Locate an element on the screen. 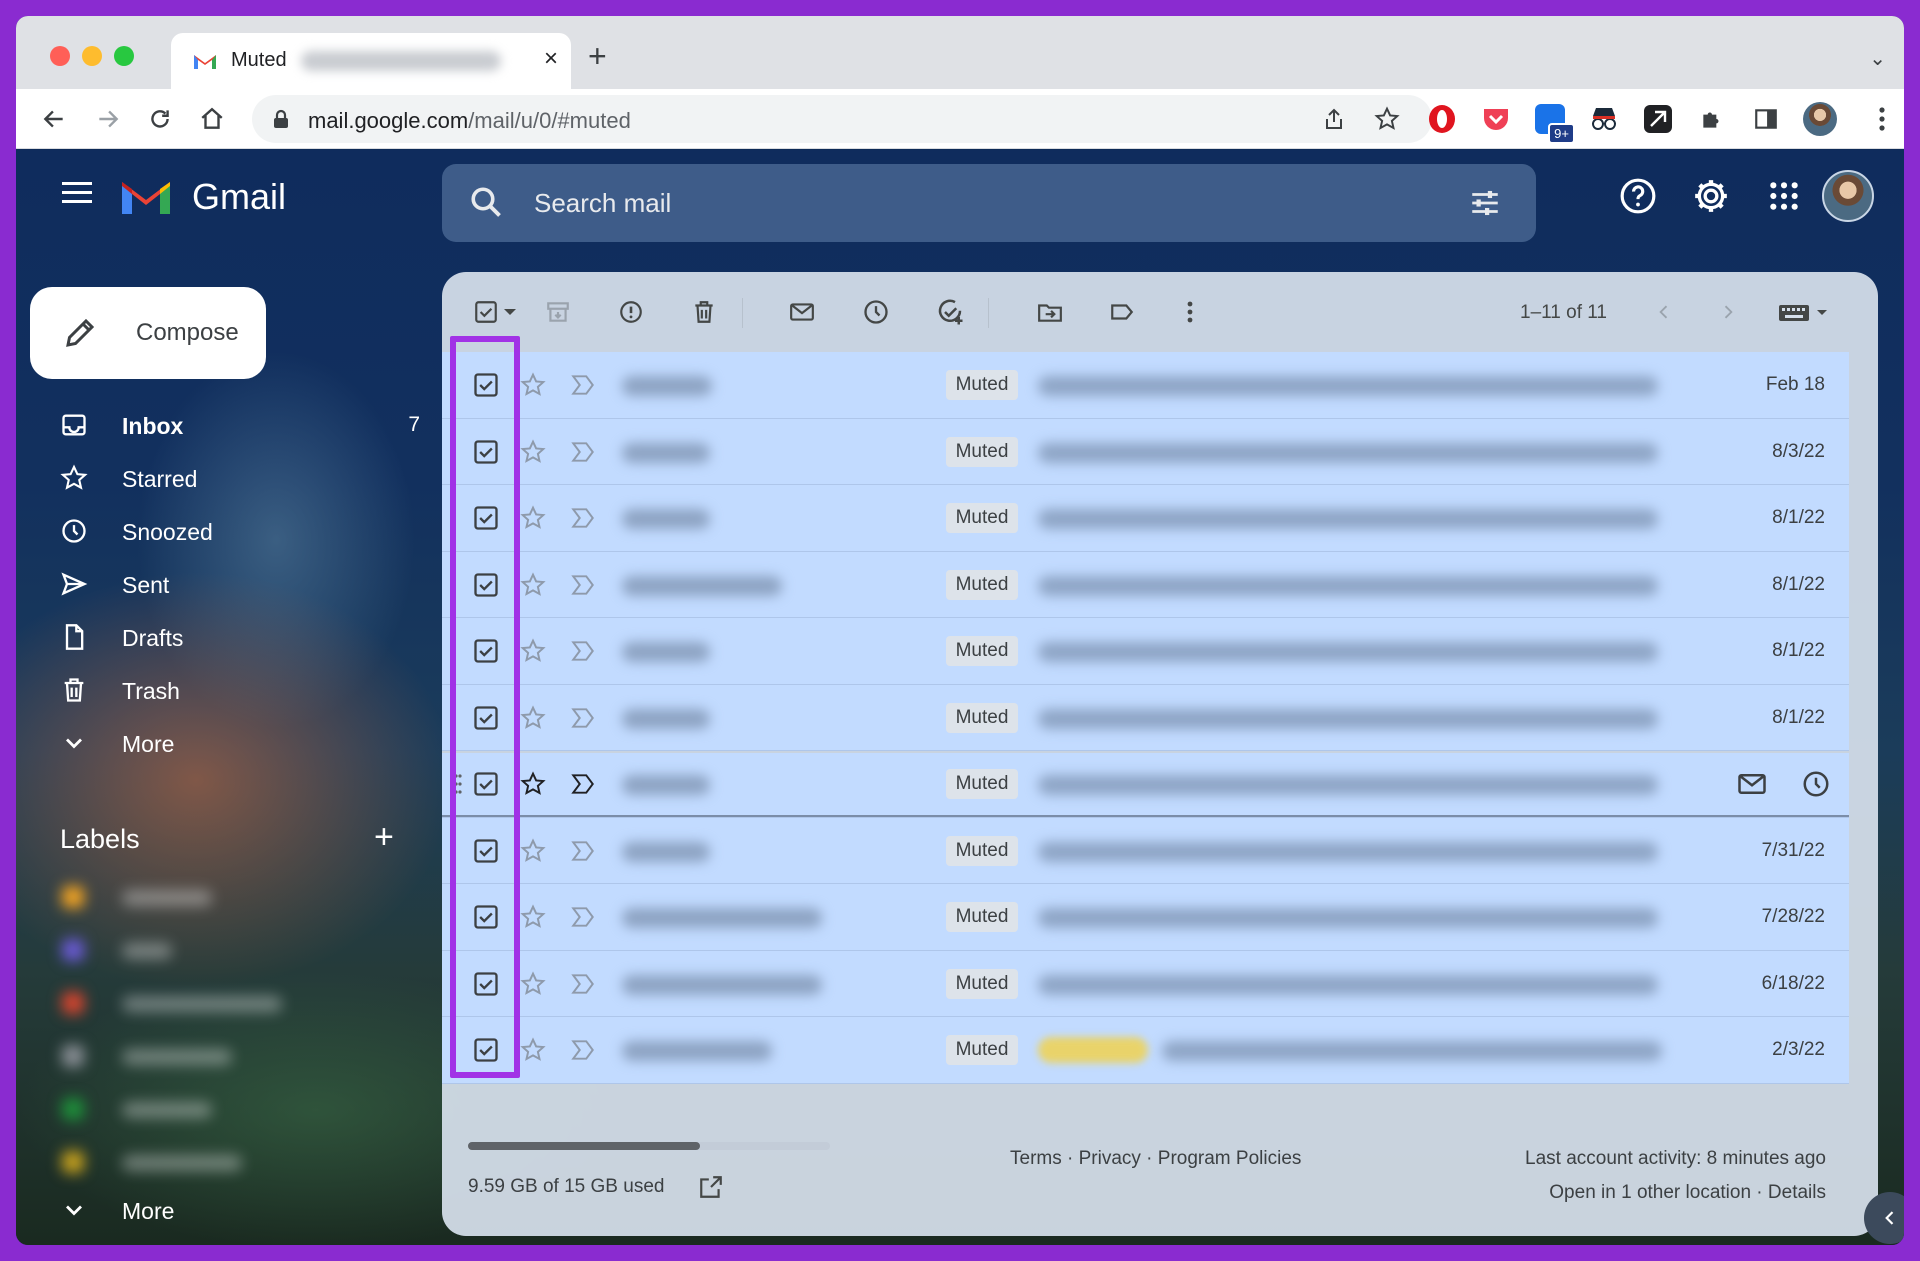  address-bar: mail.google.com/mail/u/0/#muted is located at coordinates (842, 119).